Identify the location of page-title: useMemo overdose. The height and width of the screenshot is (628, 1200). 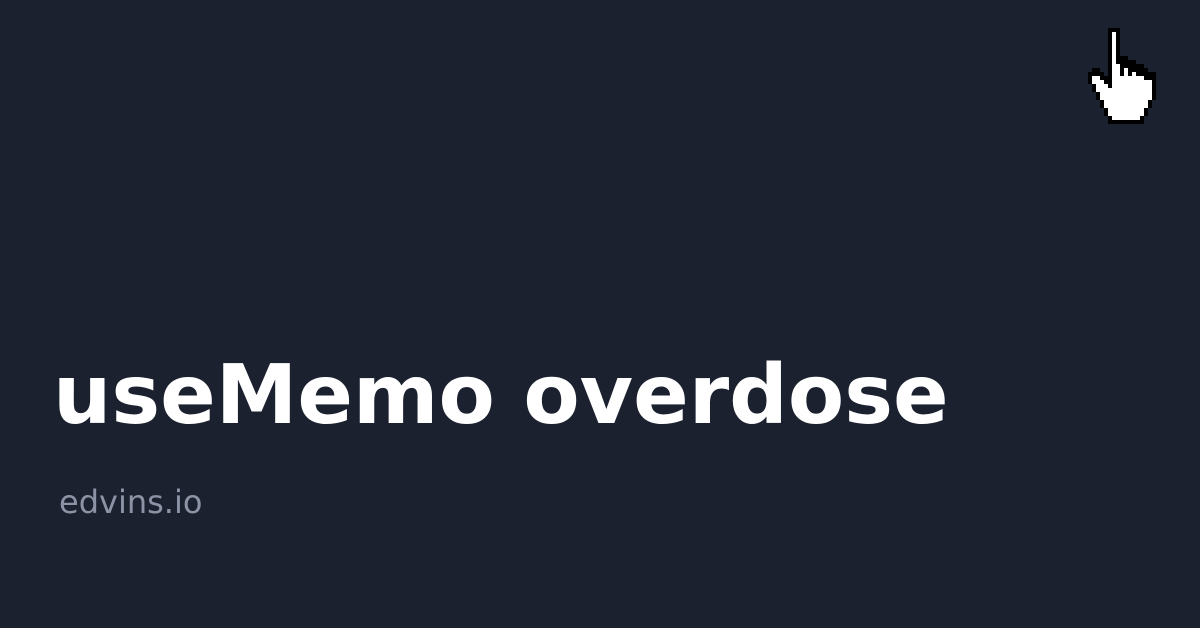
(501, 395).